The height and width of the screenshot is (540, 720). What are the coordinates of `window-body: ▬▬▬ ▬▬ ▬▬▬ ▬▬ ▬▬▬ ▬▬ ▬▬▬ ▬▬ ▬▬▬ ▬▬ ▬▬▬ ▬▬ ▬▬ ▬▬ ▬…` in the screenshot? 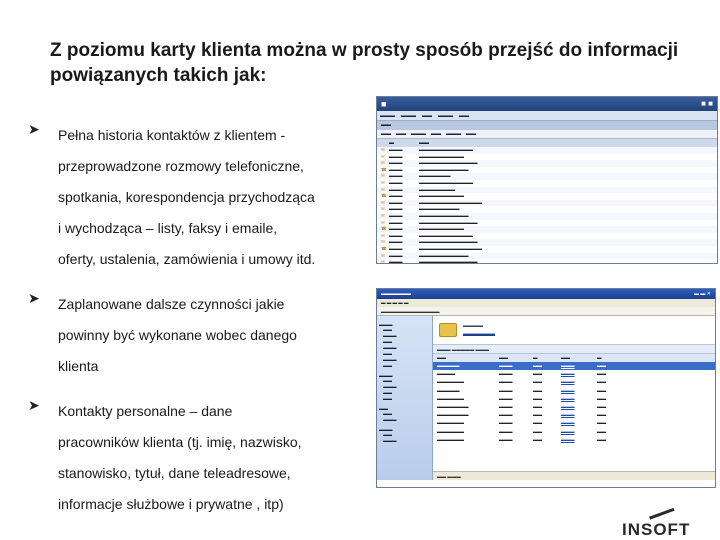 It's located at (546, 398).